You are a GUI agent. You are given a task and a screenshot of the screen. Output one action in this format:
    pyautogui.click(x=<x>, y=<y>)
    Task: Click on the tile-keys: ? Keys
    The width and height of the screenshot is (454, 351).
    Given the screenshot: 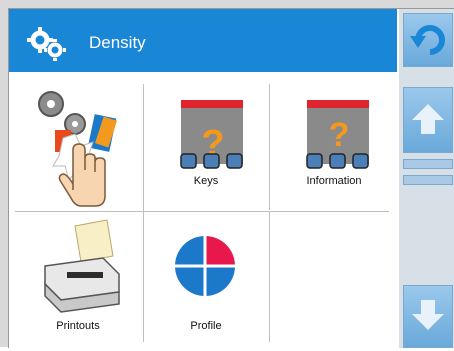 What is the action you would take?
    pyautogui.click(x=206, y=145)
    